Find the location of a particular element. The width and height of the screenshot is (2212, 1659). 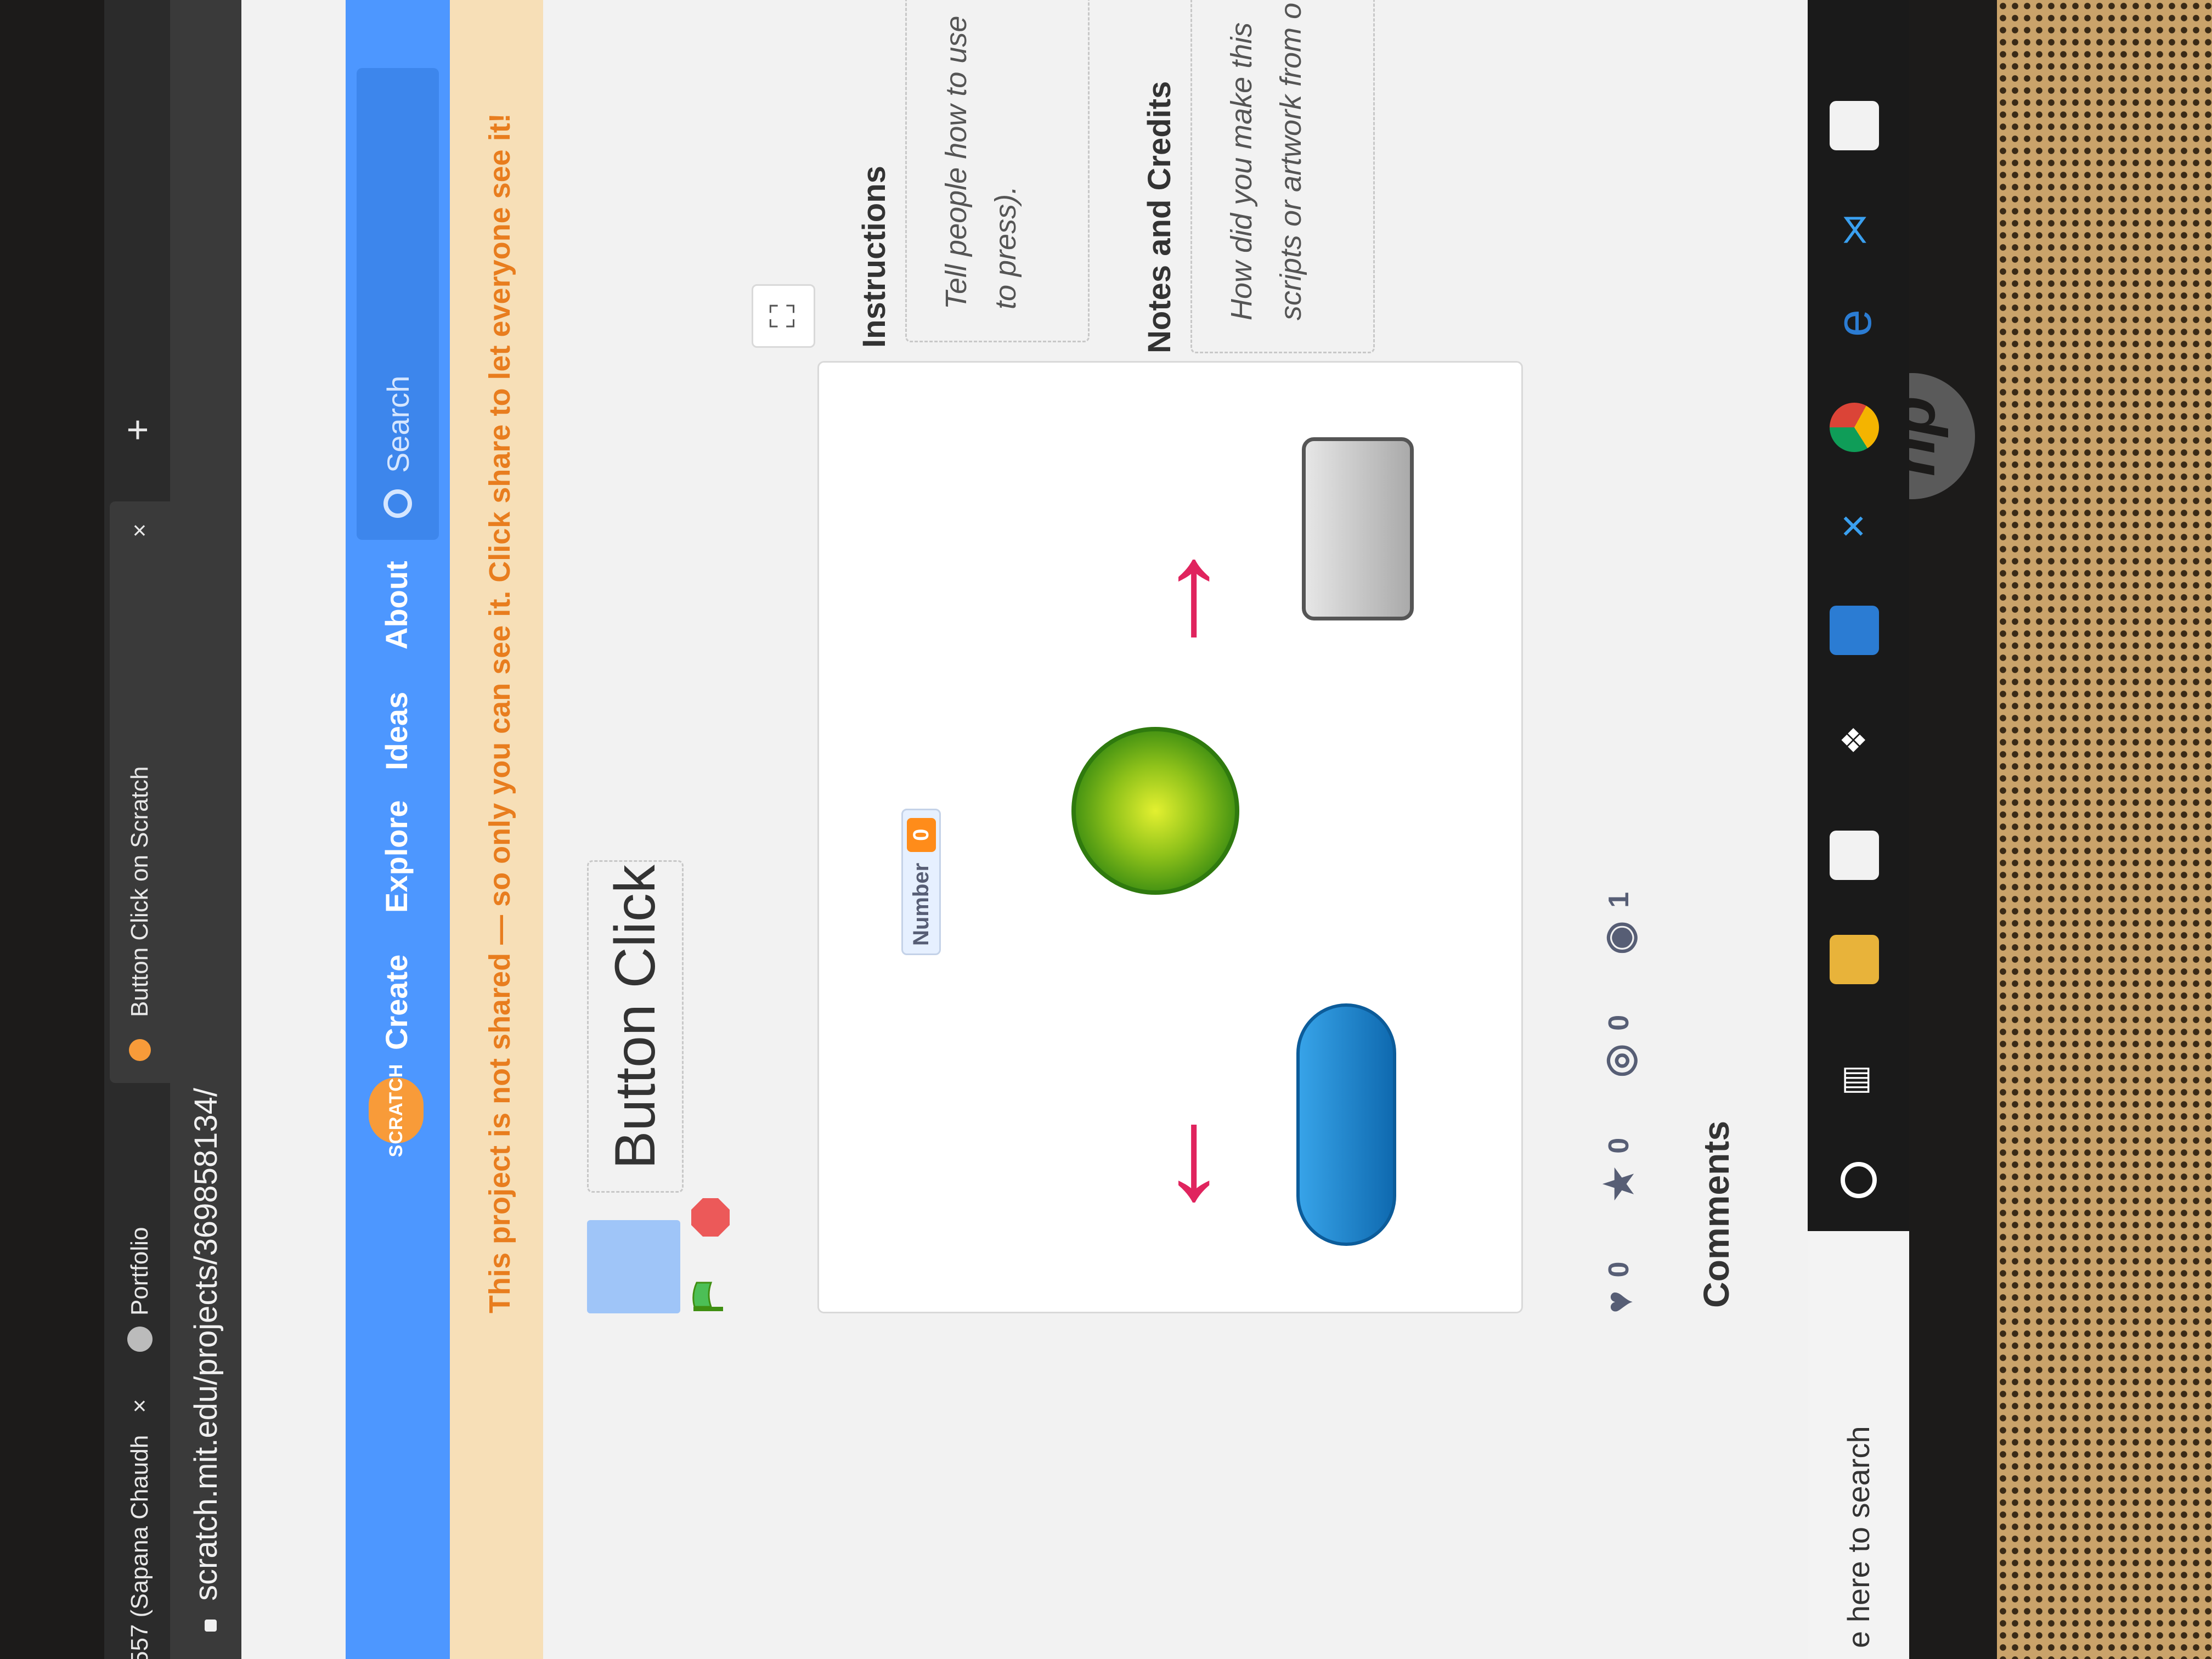

tab-title: Button Click on Scratch is located at coordinates (140, 892).